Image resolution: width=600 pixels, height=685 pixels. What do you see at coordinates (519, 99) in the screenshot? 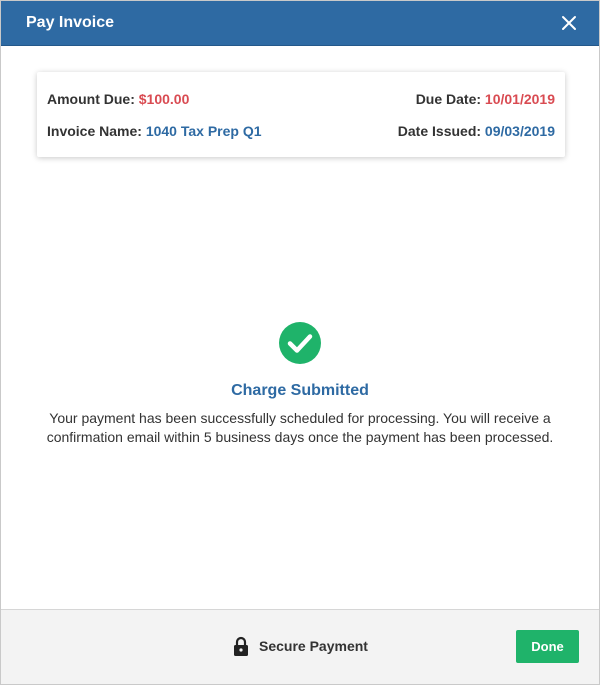
I see `due-date-value: 10/01/2019` at bounding box center [519, 99].